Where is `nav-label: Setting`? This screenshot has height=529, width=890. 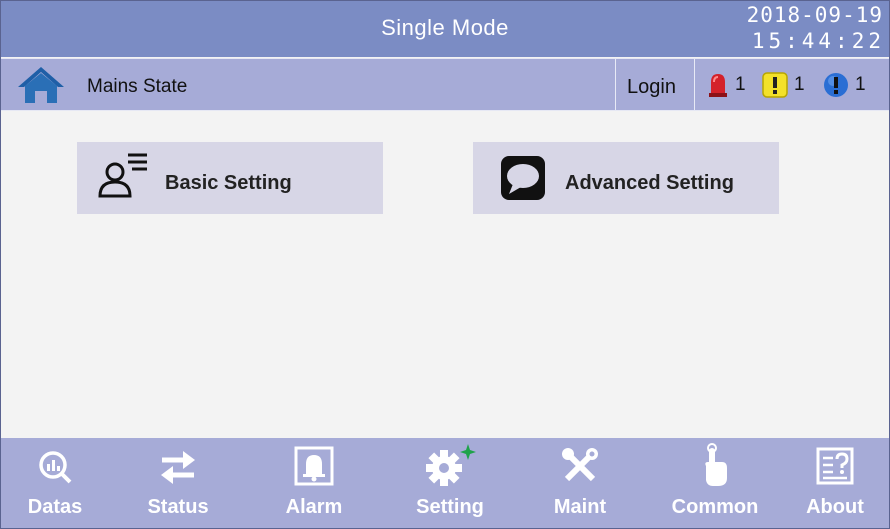
nav-label: Setting is located at coordinates (450, 507).